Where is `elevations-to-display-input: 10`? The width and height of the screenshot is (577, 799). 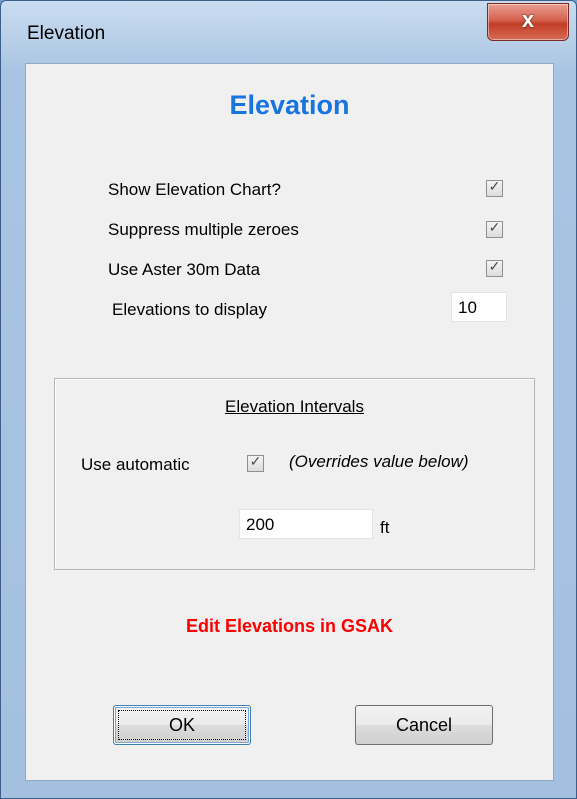 elevations-to-display-input: 10 is located at coordinates (479, 307).